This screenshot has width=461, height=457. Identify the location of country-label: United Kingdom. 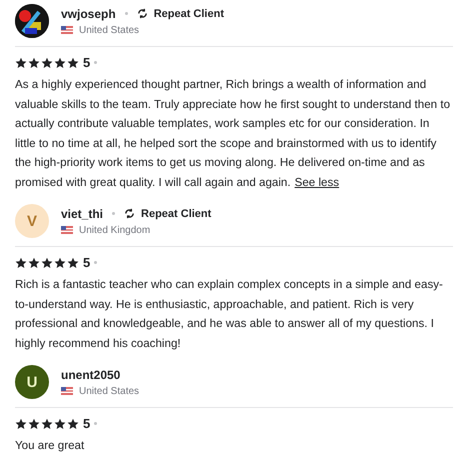
(114, 230).